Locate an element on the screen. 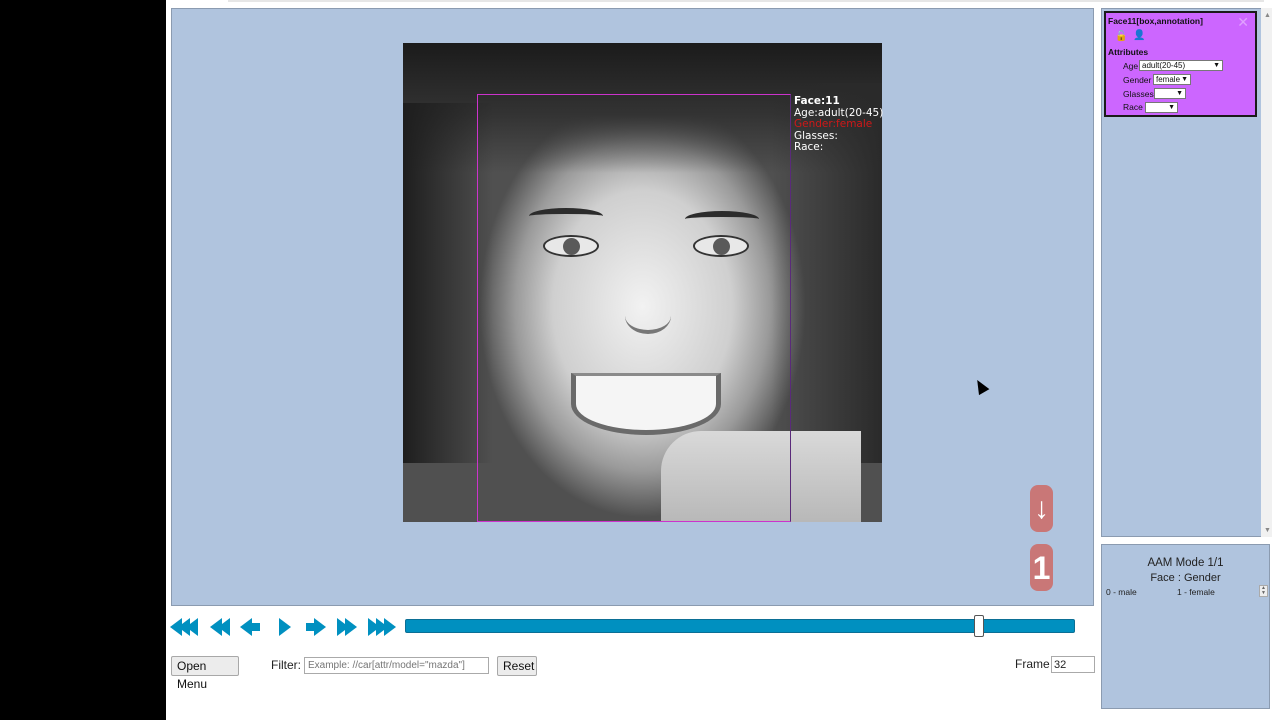  step-backward-button is located at coordinates (220, 627).